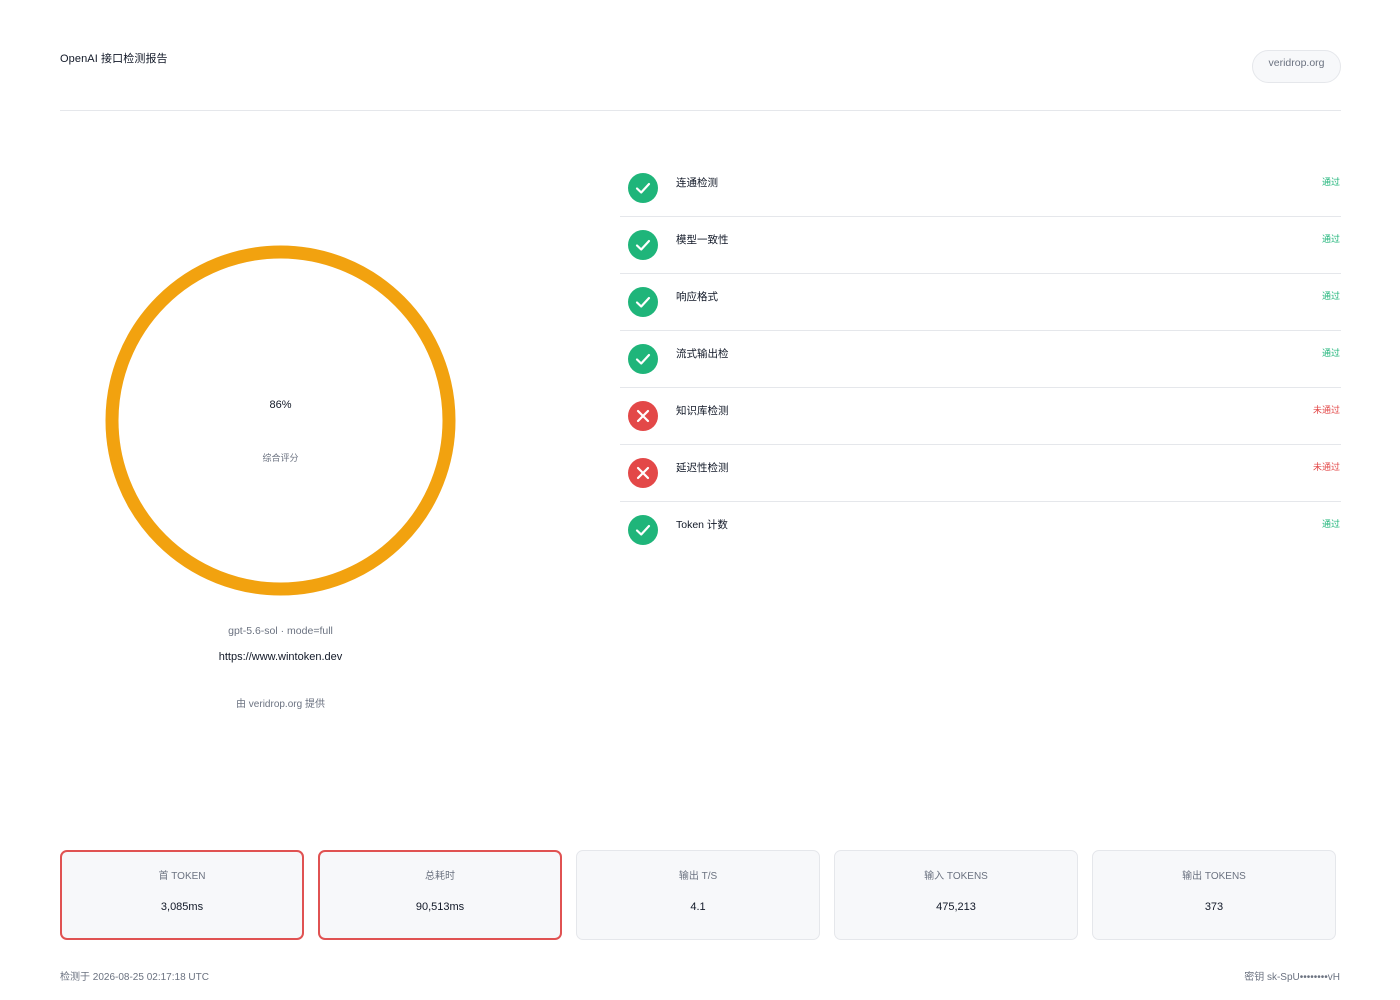 The height and width of the screenshot is (1000, 1400). I want to click on check-row: 延迟性检测 未通过, so click(980, 473).